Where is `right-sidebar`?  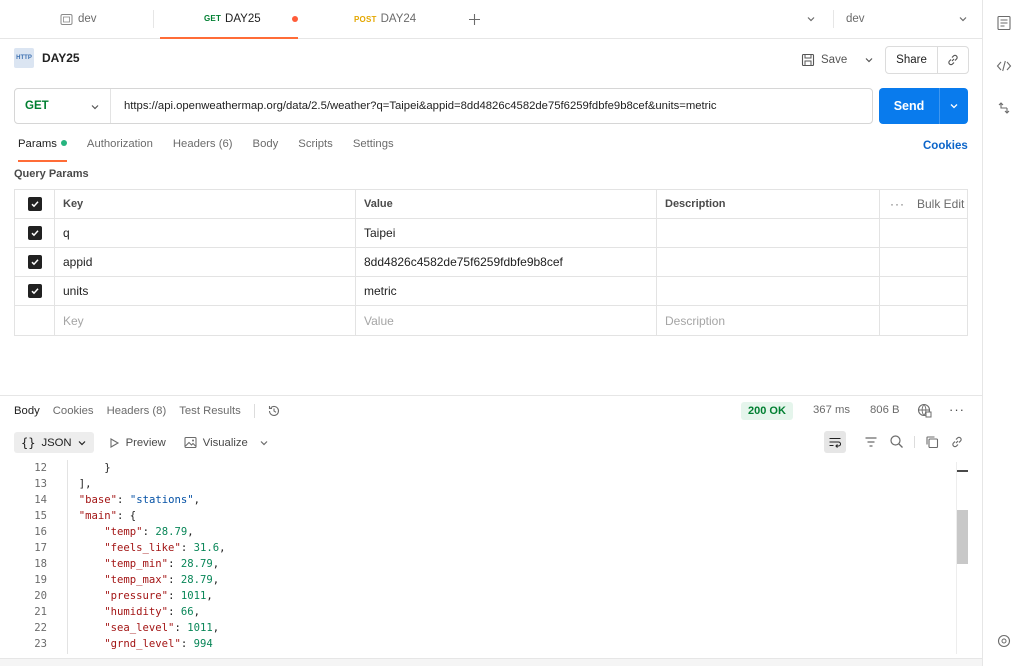 right-sidebar is located at coordinates (1003, 333).